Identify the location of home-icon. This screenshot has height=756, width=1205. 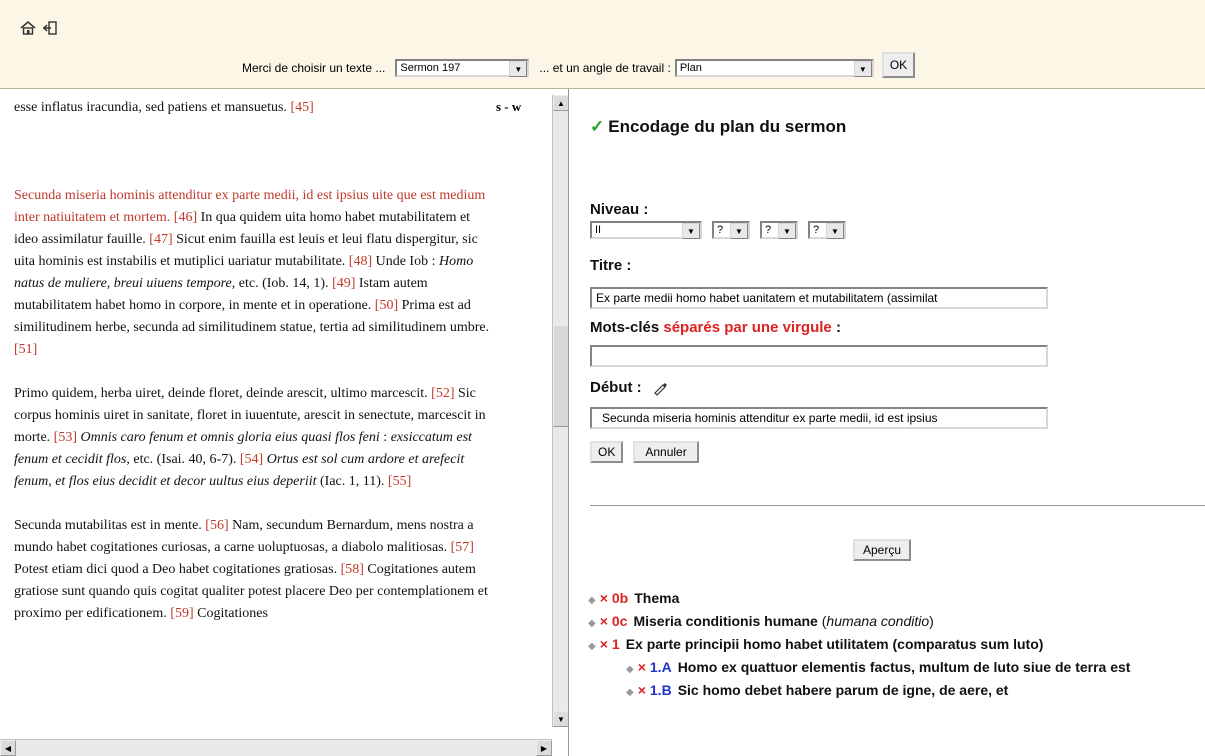
(28, 28).